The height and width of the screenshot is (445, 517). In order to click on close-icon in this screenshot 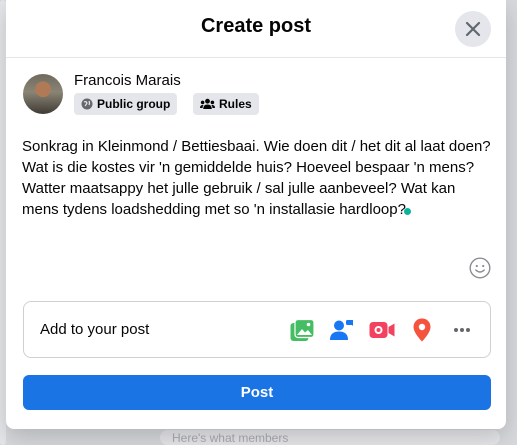, I will do `click(473, 29)`.